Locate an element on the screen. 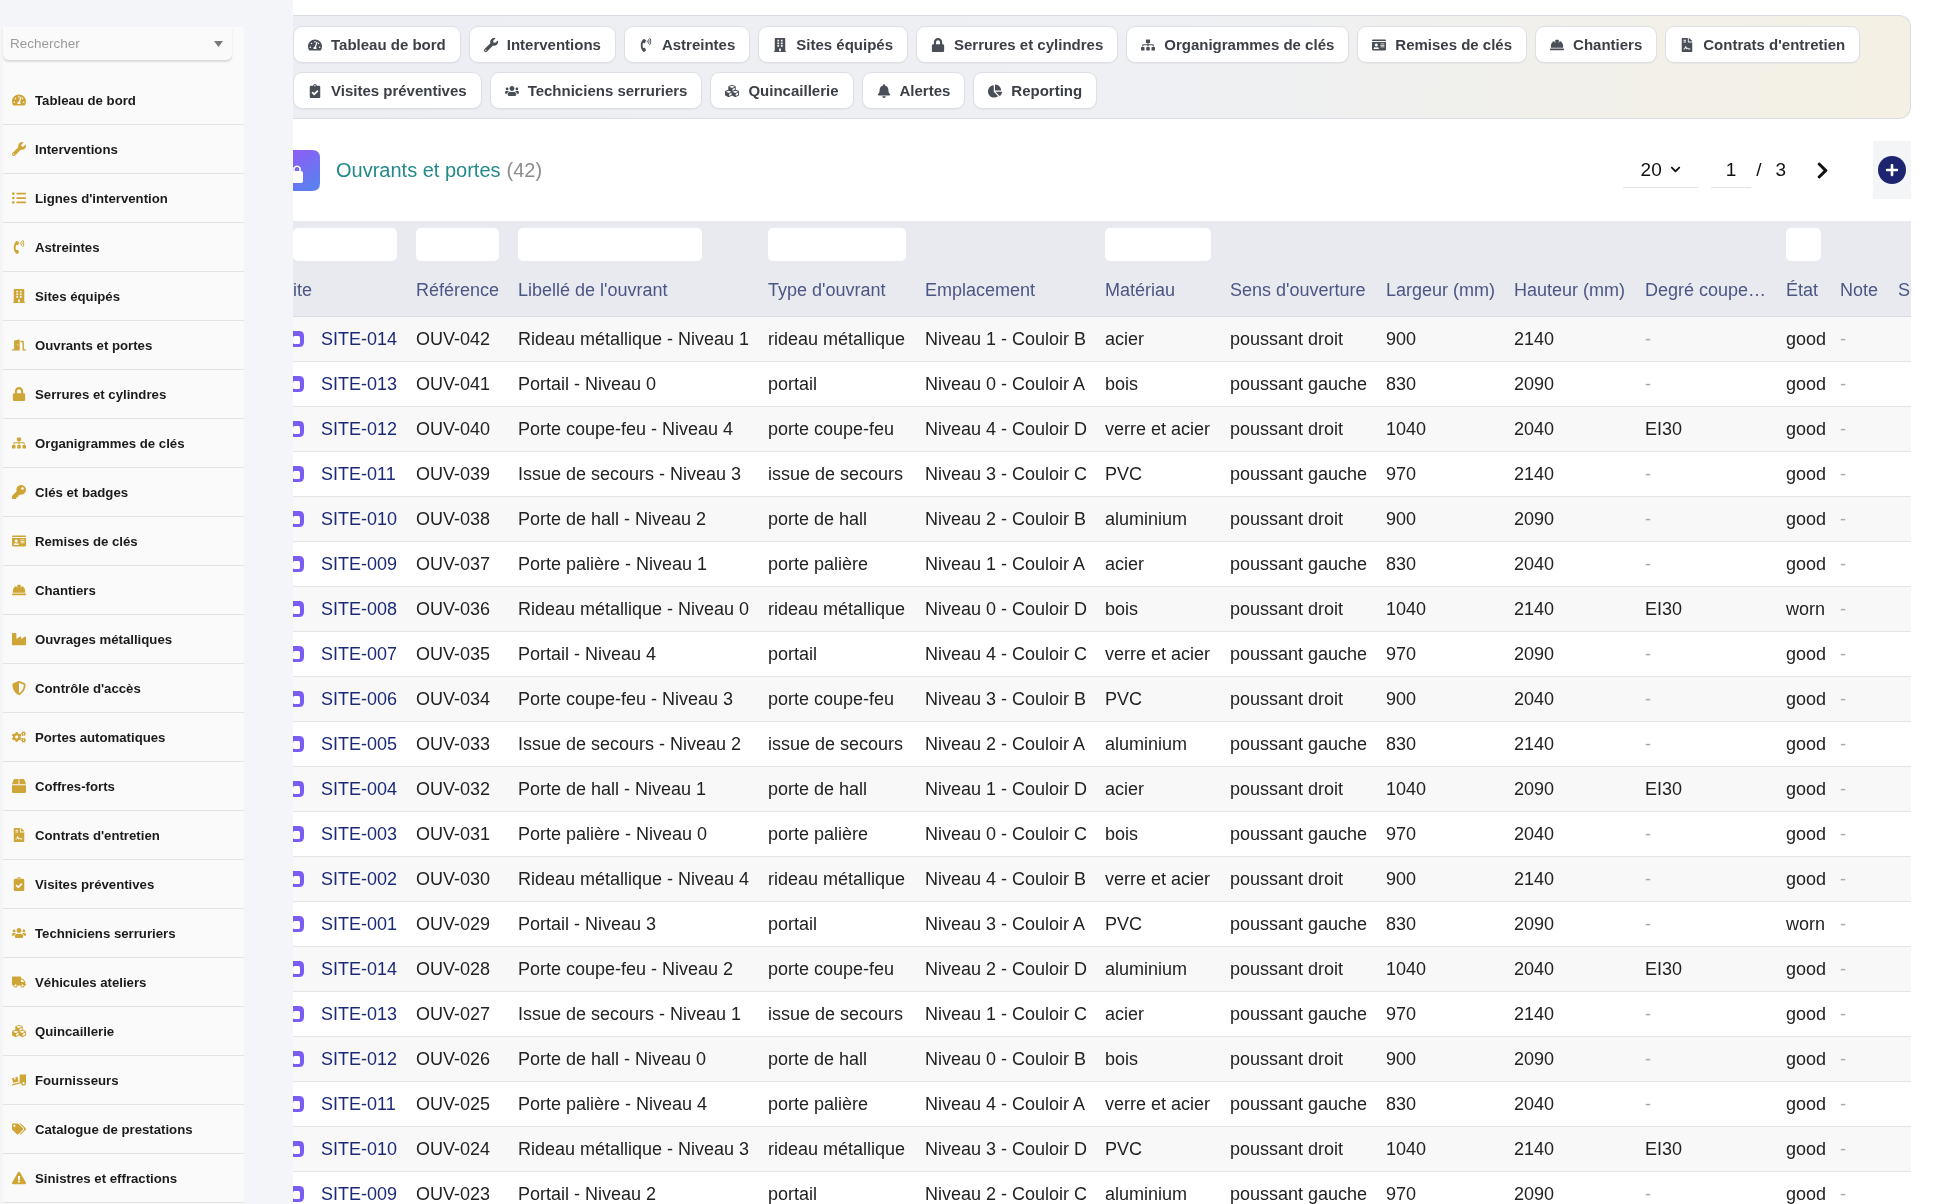  sidebar-item: Techniciens serruriers is located at coordinates (123, 933).